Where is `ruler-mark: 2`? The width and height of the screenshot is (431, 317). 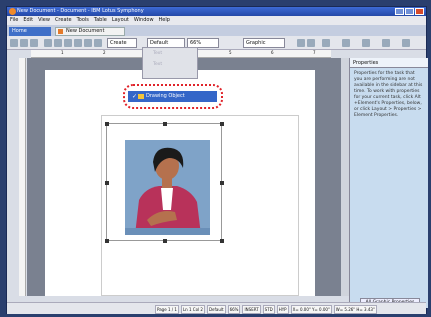
ruler-mark: 2 is located at coordinates (104, 52).